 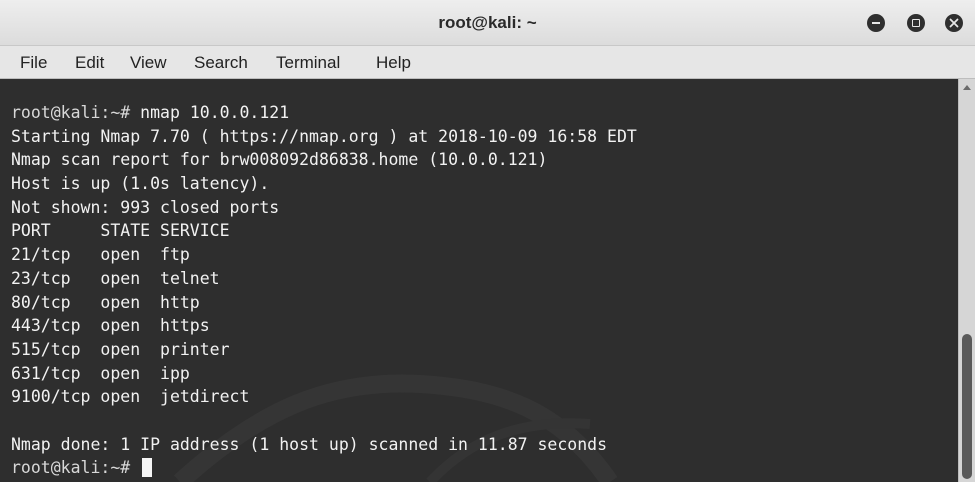 I want to click on scroll-up-arrow-icon, so click(x=967, y=87).